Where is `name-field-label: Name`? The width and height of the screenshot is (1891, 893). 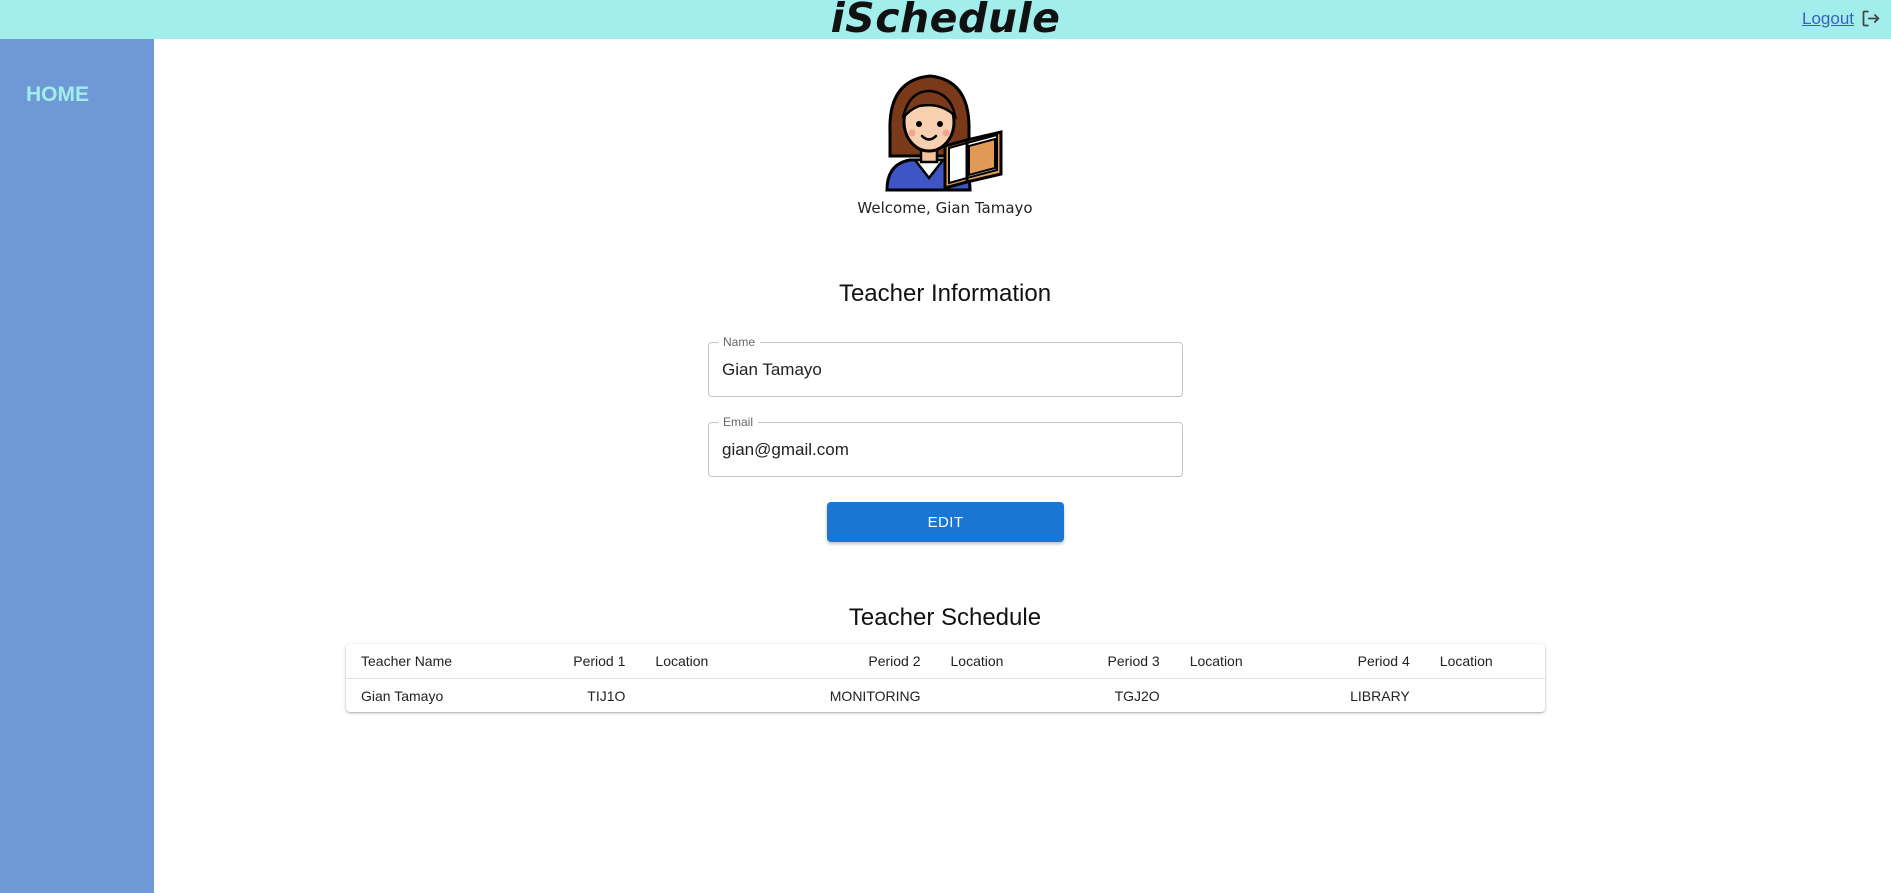 name-field-label: Name is located at coordinates (739, 342).